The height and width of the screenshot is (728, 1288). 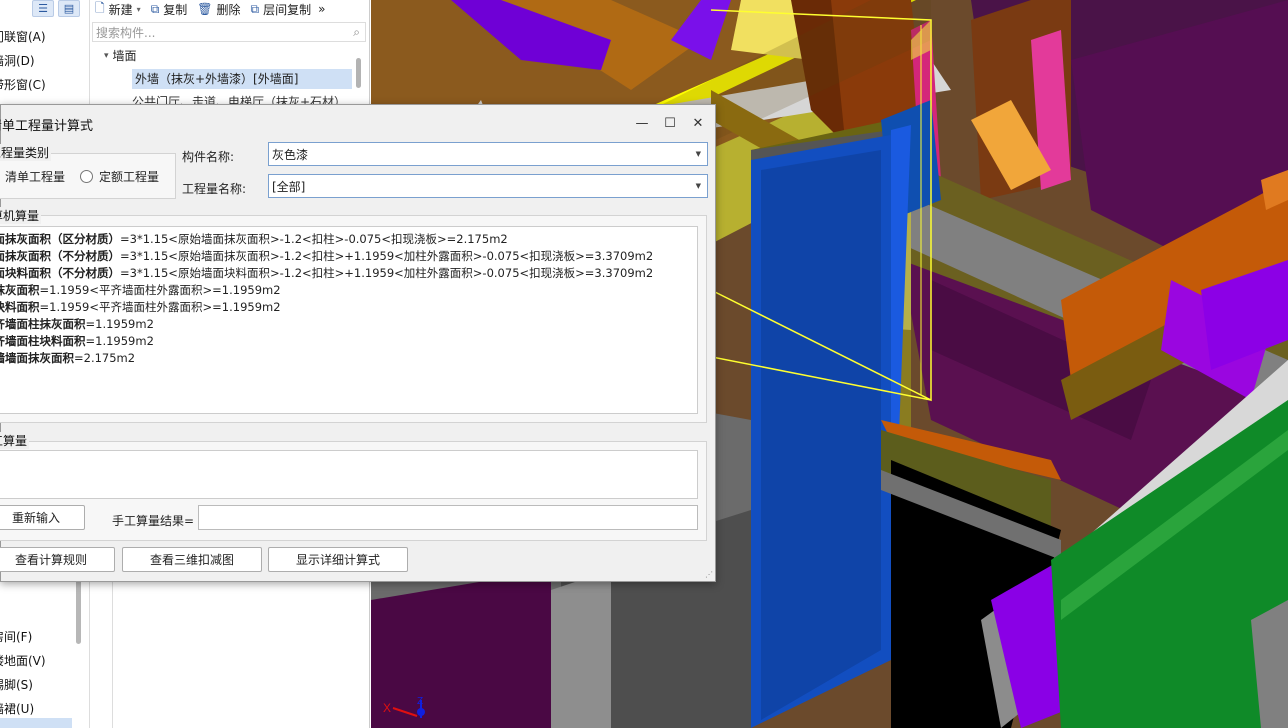 I want to click on calc-line-name: 柱抹灰面积, so click(x=20, y=290).